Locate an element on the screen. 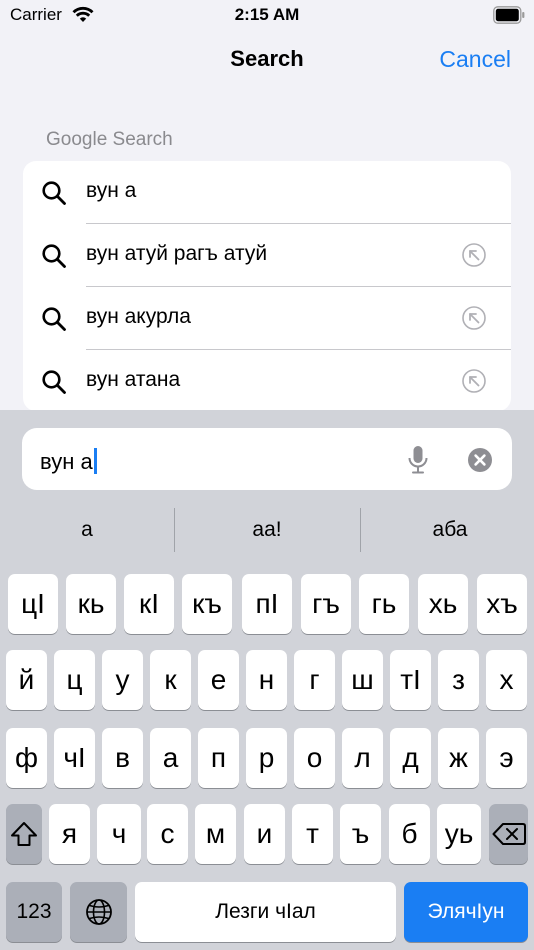 This screenshot has width=534, height=950. return-key: ЭлячӀун is located at coordinates (466, 912).